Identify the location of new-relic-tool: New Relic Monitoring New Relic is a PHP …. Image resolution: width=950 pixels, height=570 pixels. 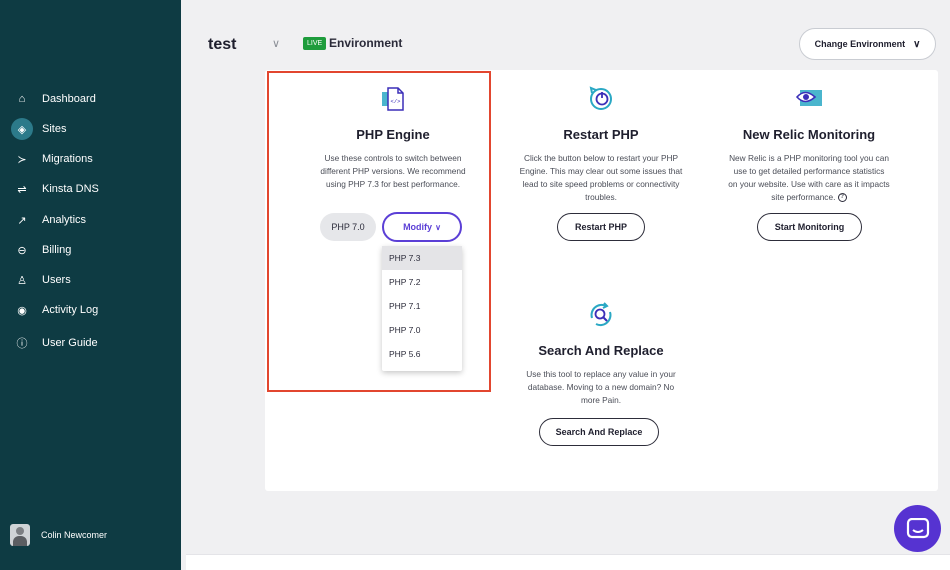
(809, 144).